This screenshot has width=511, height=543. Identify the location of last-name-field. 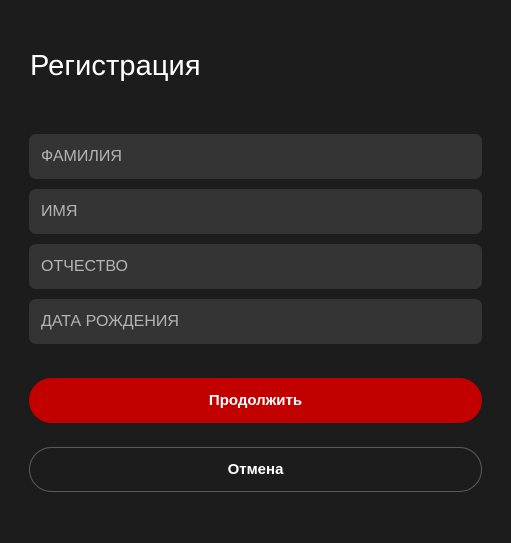
(255, 156).